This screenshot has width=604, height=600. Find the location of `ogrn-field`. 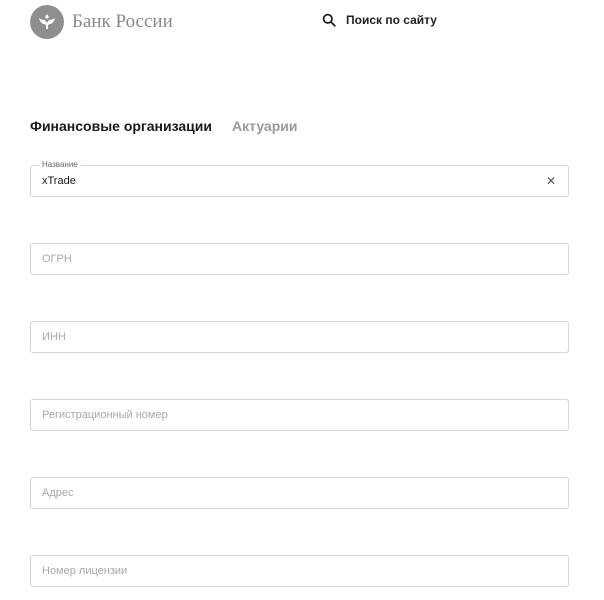

ogrn-field is located at coordinates (299, 259).